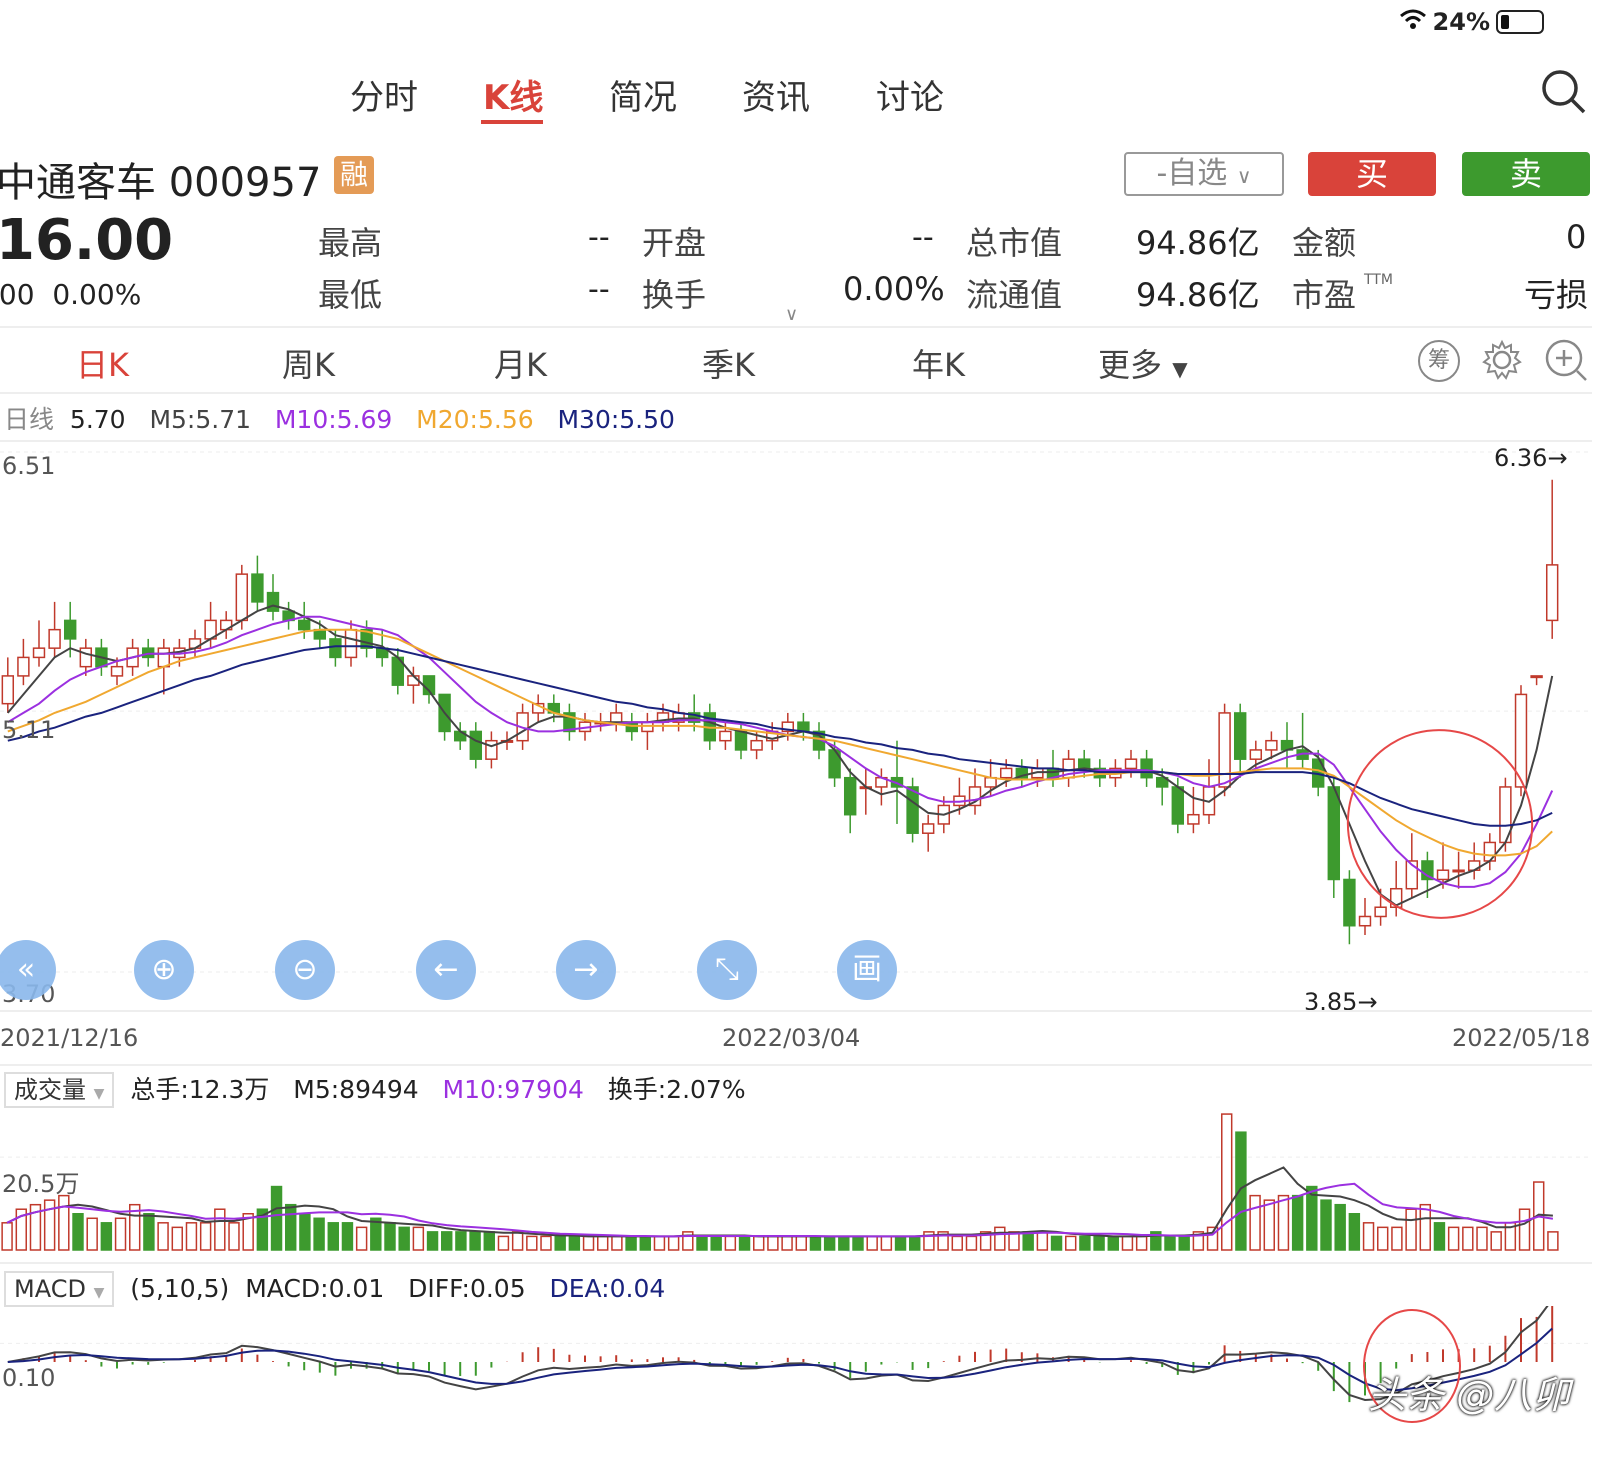 The image size is (1610, 1474). Describe the element at coordinates (728, 363) in the screenshot. I see `ktab-quarterly: 季K` at that location.